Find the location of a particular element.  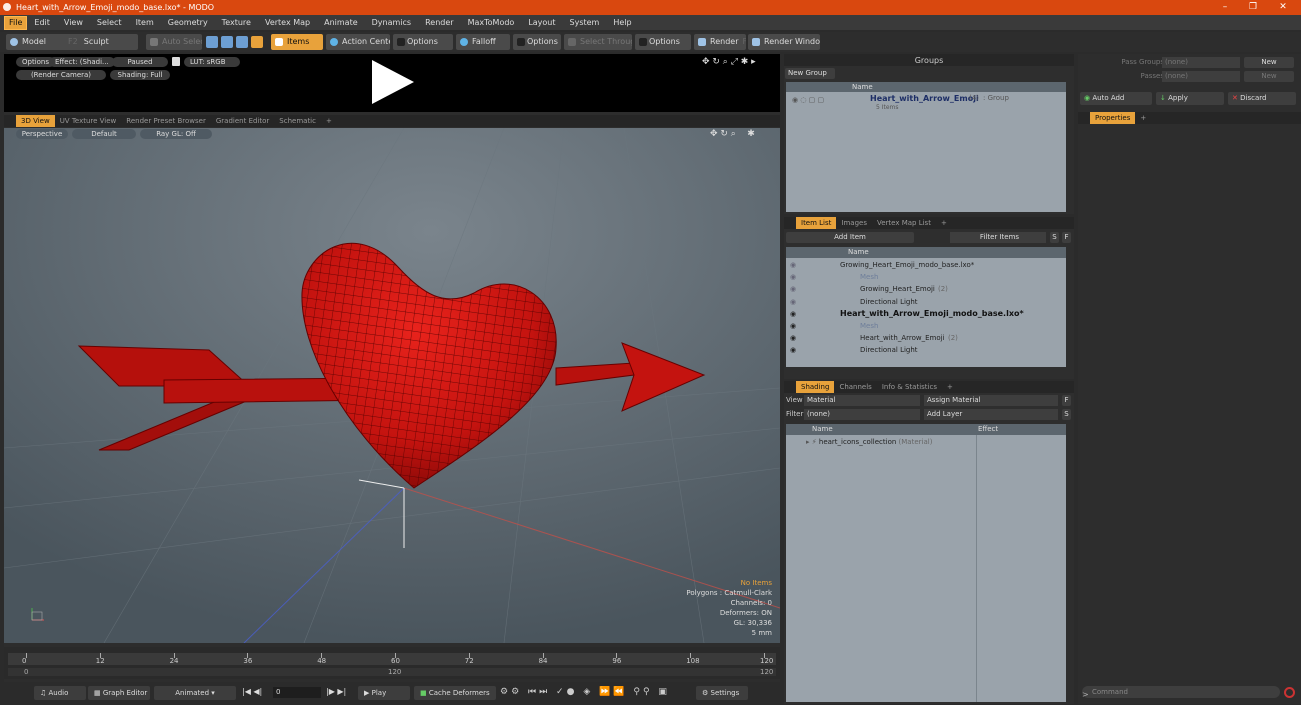

item-row: ◉ Directional Light is located at coordinates (926, 302).